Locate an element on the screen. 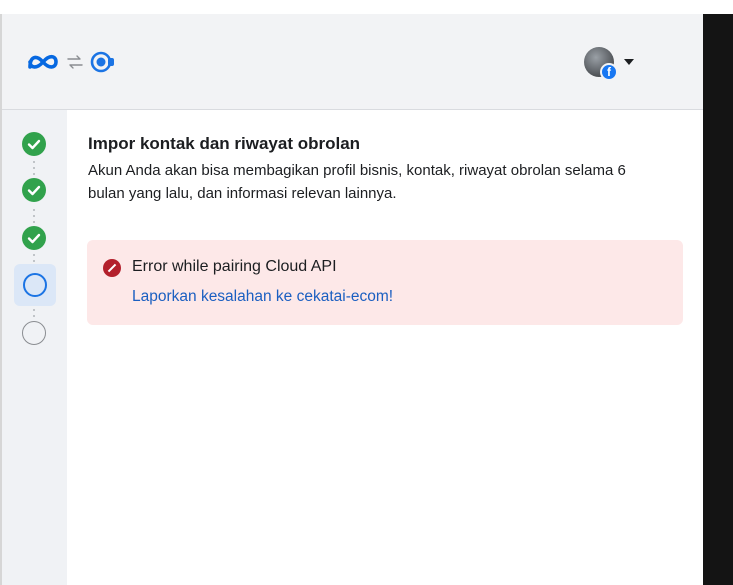  current-step-ring-icon is located at coordinates (35, 285).